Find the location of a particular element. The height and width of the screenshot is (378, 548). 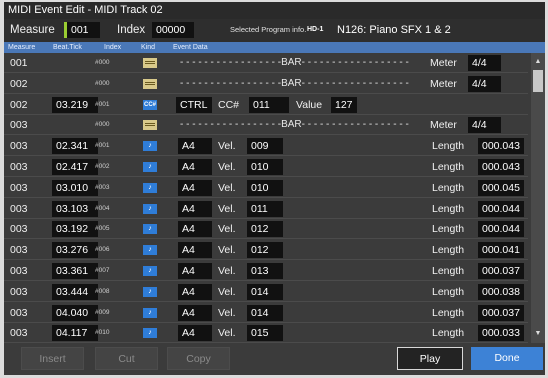

row-beat-tick: 02.341 is located at coordinates (75, 146).